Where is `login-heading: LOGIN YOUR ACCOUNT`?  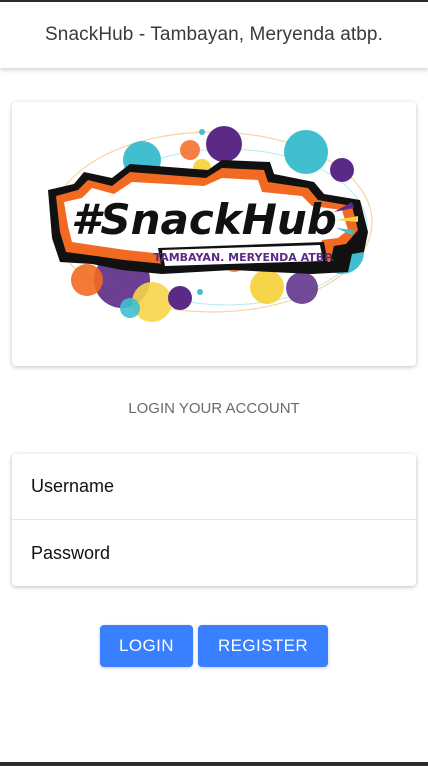 login-heading: LOGIN YOUR ACCOUNT is located at coordinates (214, 408).